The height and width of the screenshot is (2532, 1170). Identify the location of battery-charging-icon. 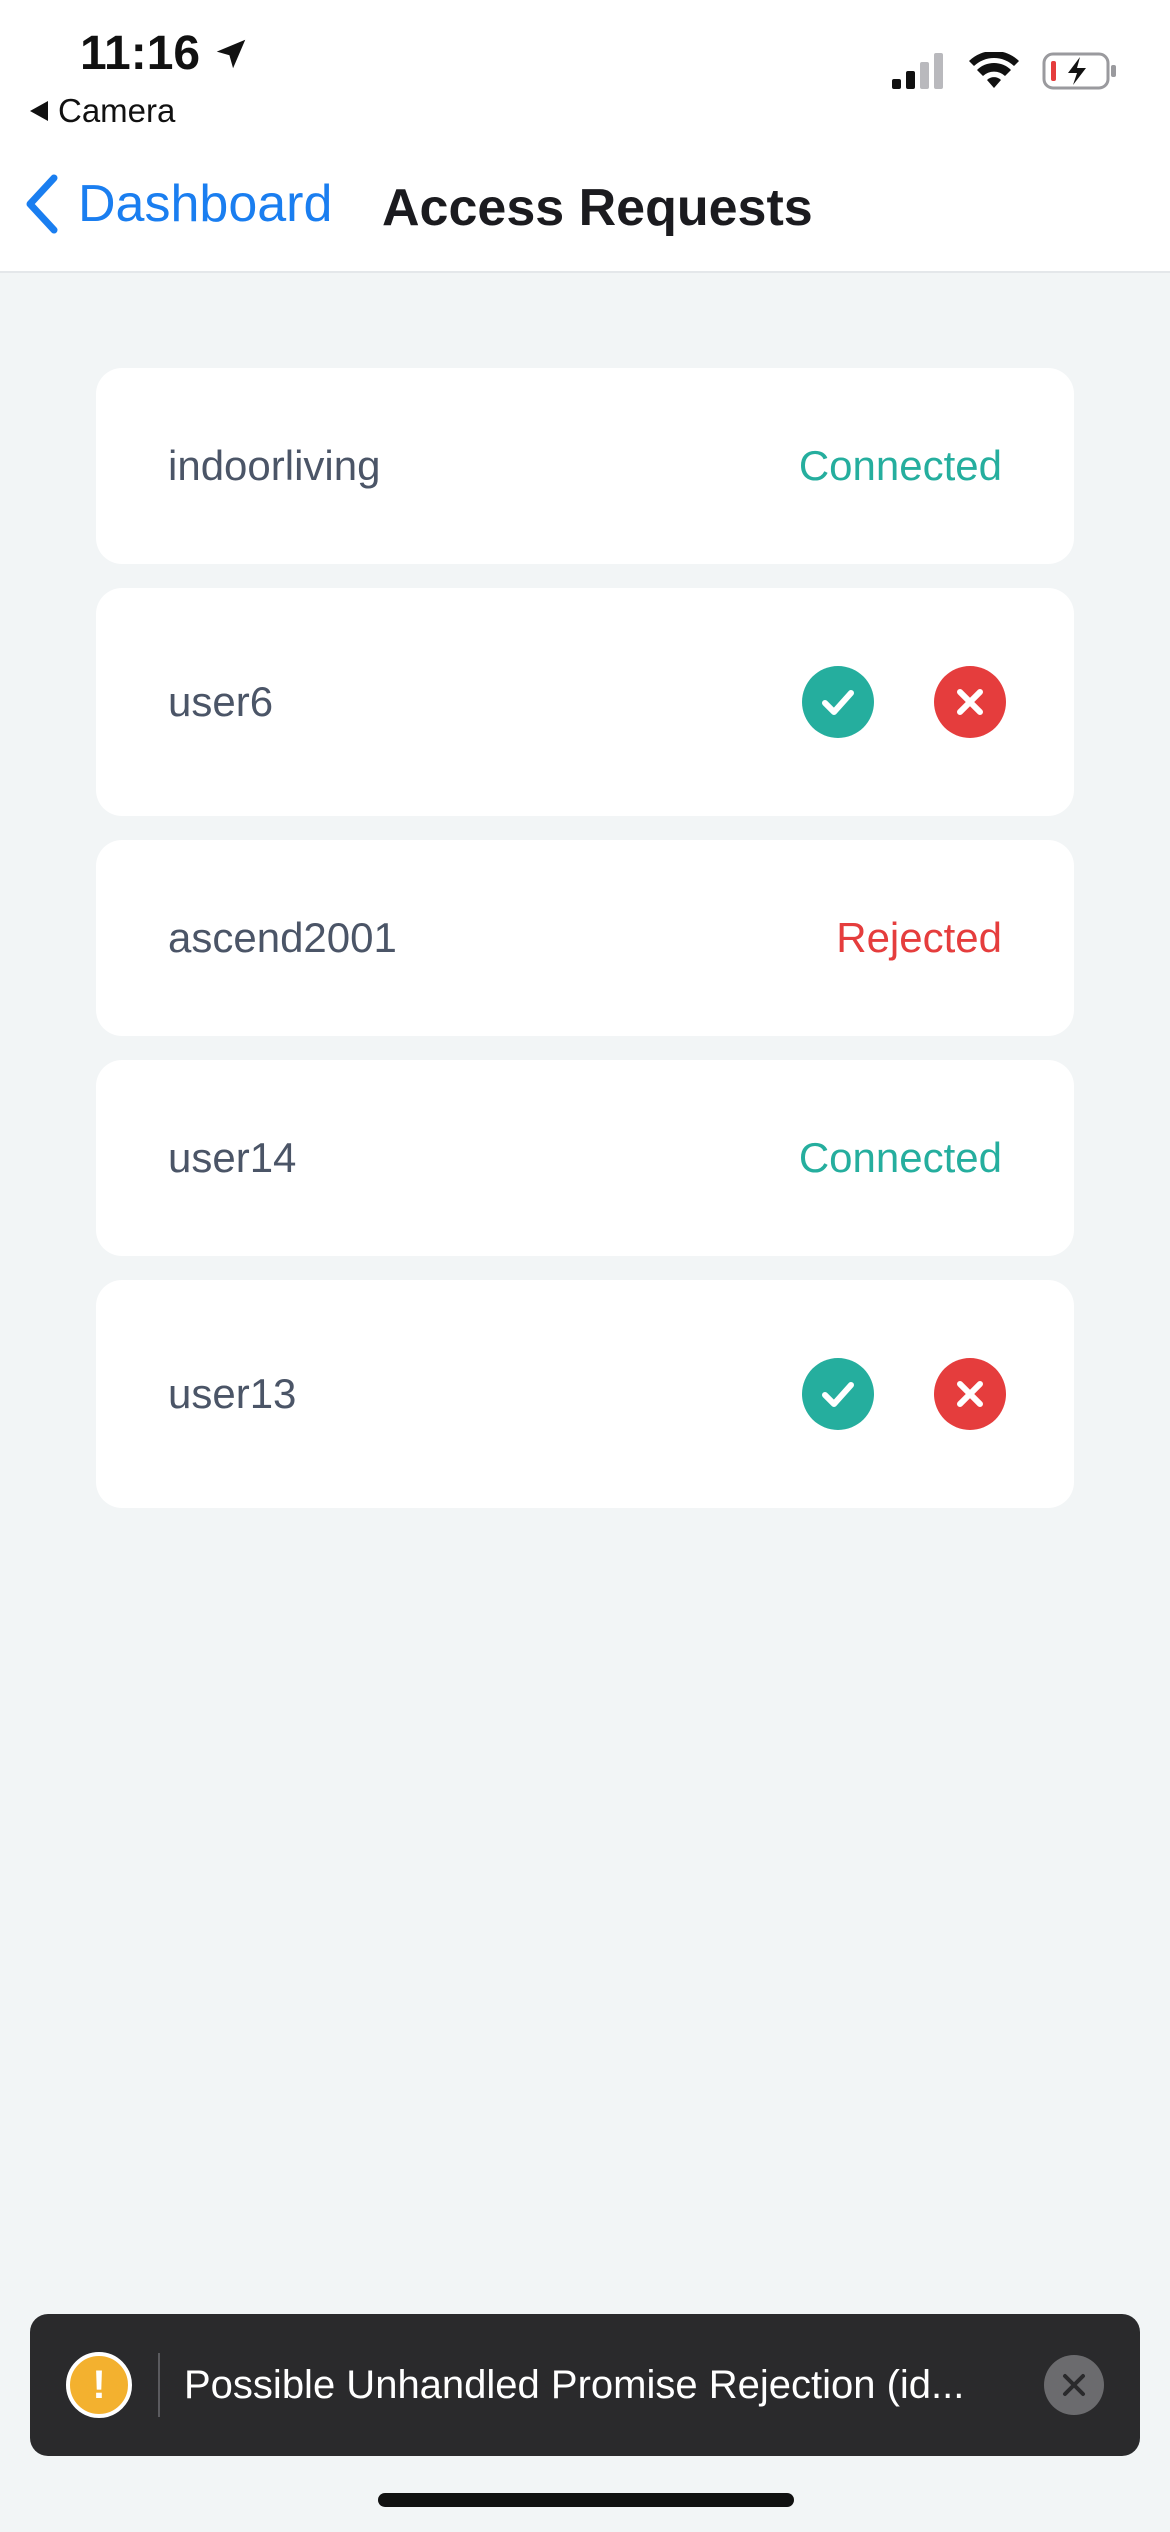
(1079, 71).